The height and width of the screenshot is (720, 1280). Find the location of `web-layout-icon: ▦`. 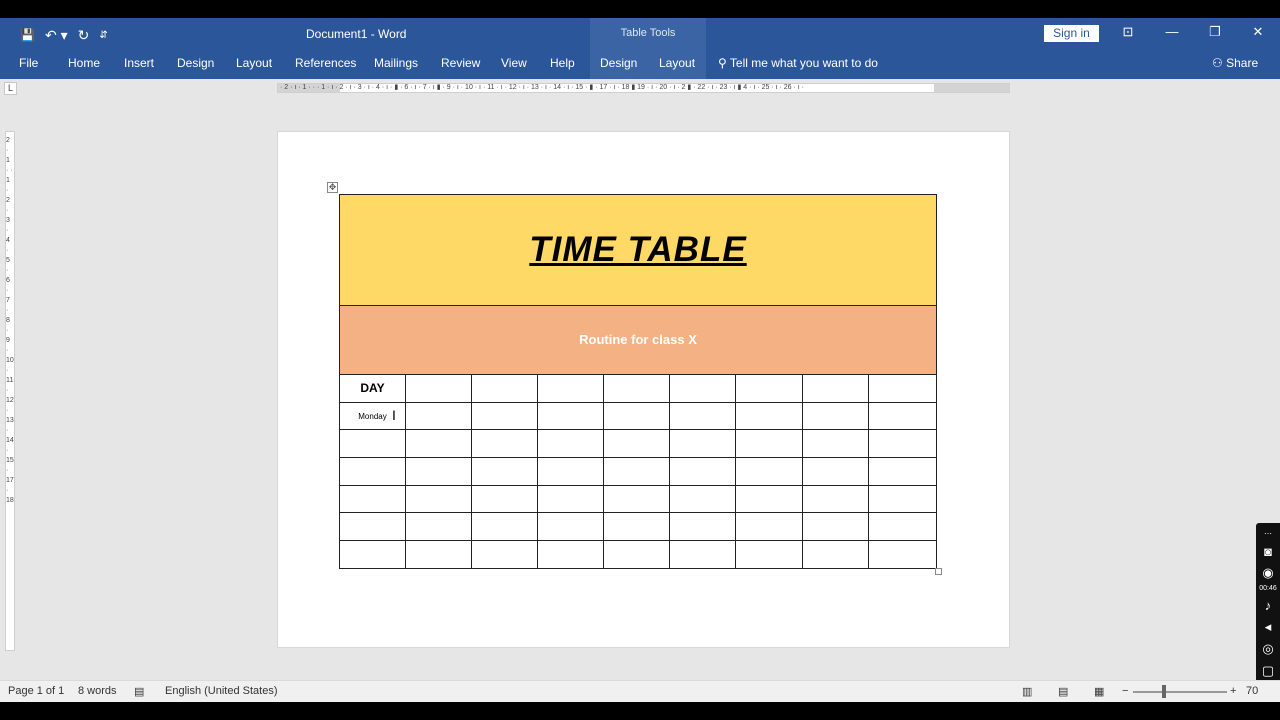

web-layout-icon: ▦ is located at coordinates (1099, 691).